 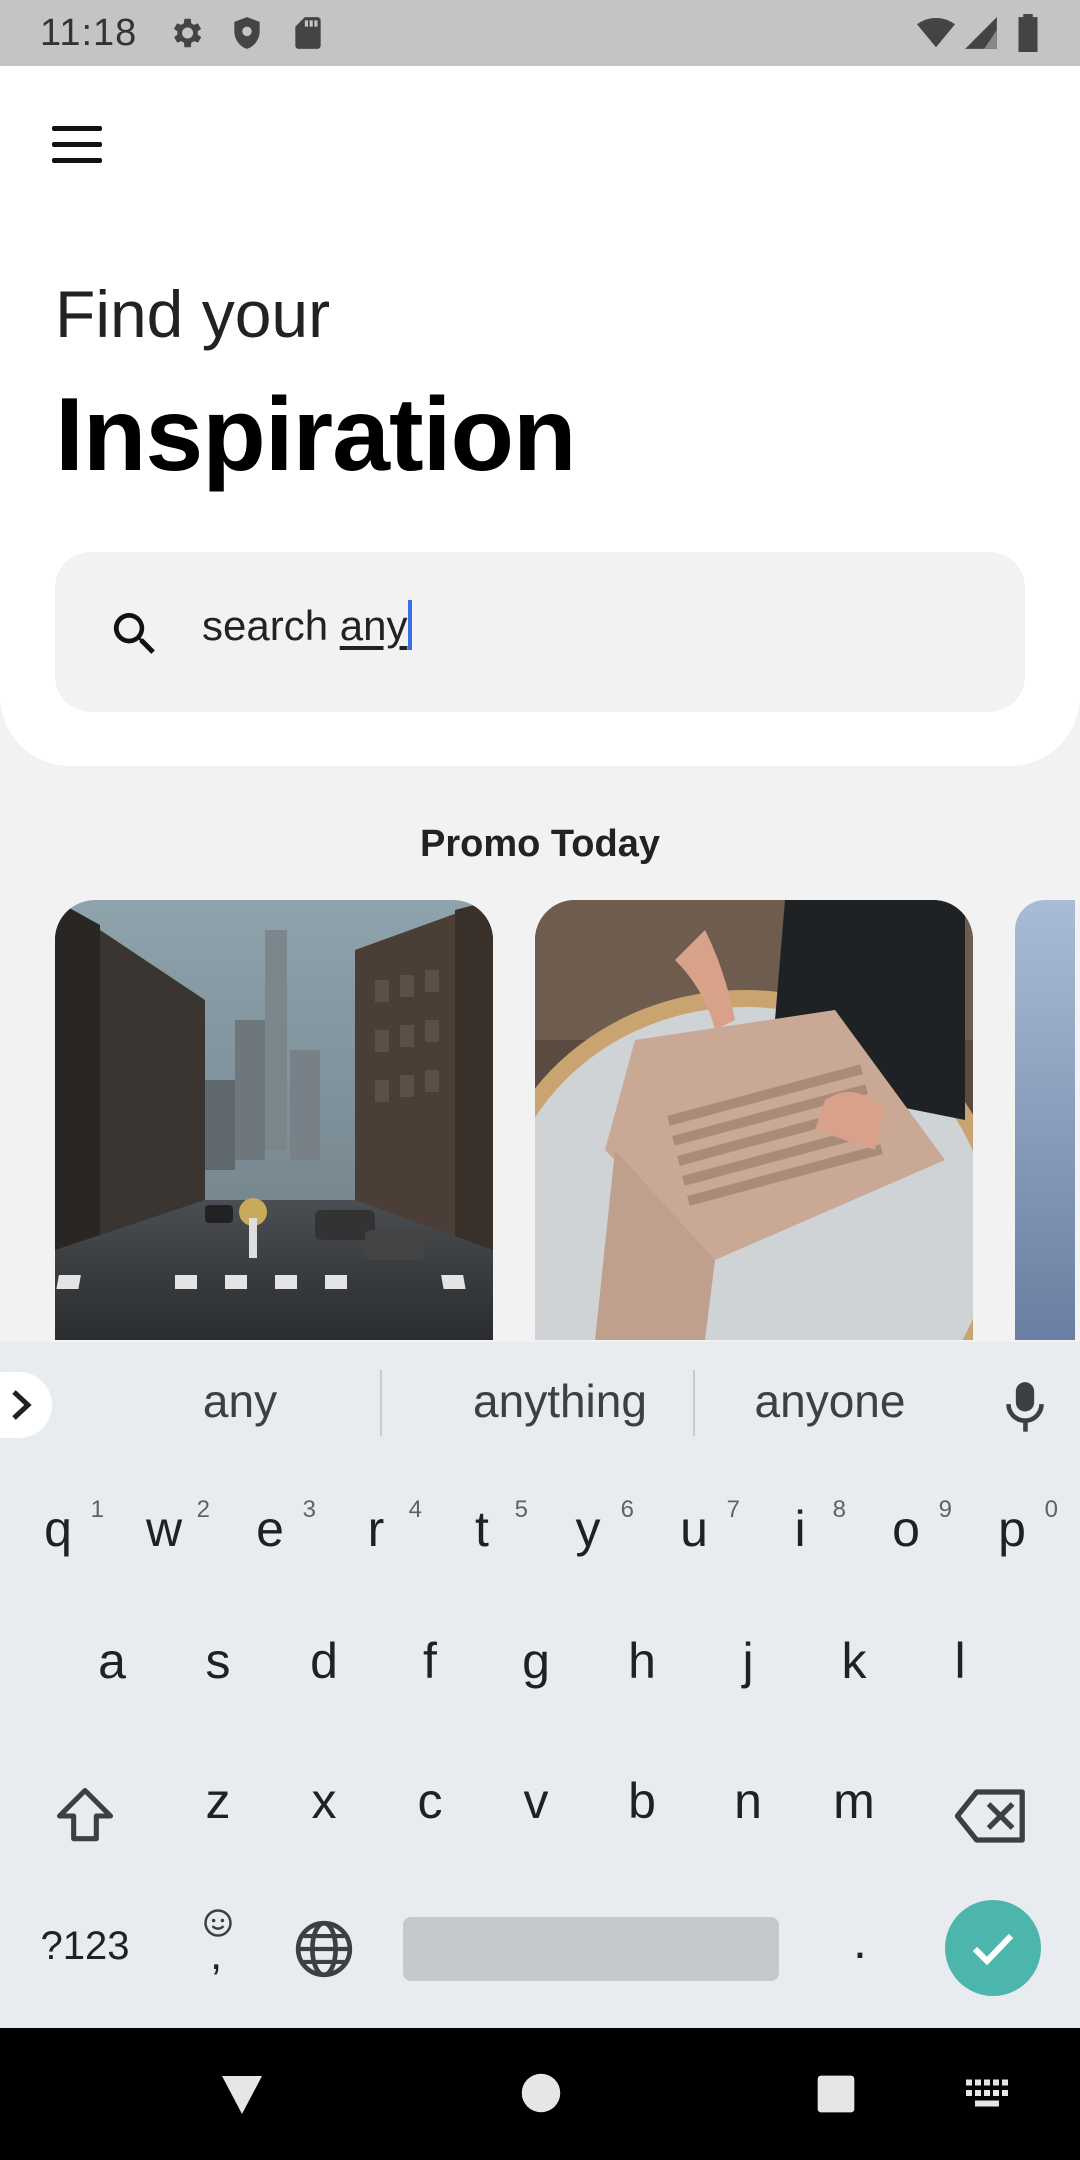 I want to click on key-t: t5, so click(x=485, y=1527).